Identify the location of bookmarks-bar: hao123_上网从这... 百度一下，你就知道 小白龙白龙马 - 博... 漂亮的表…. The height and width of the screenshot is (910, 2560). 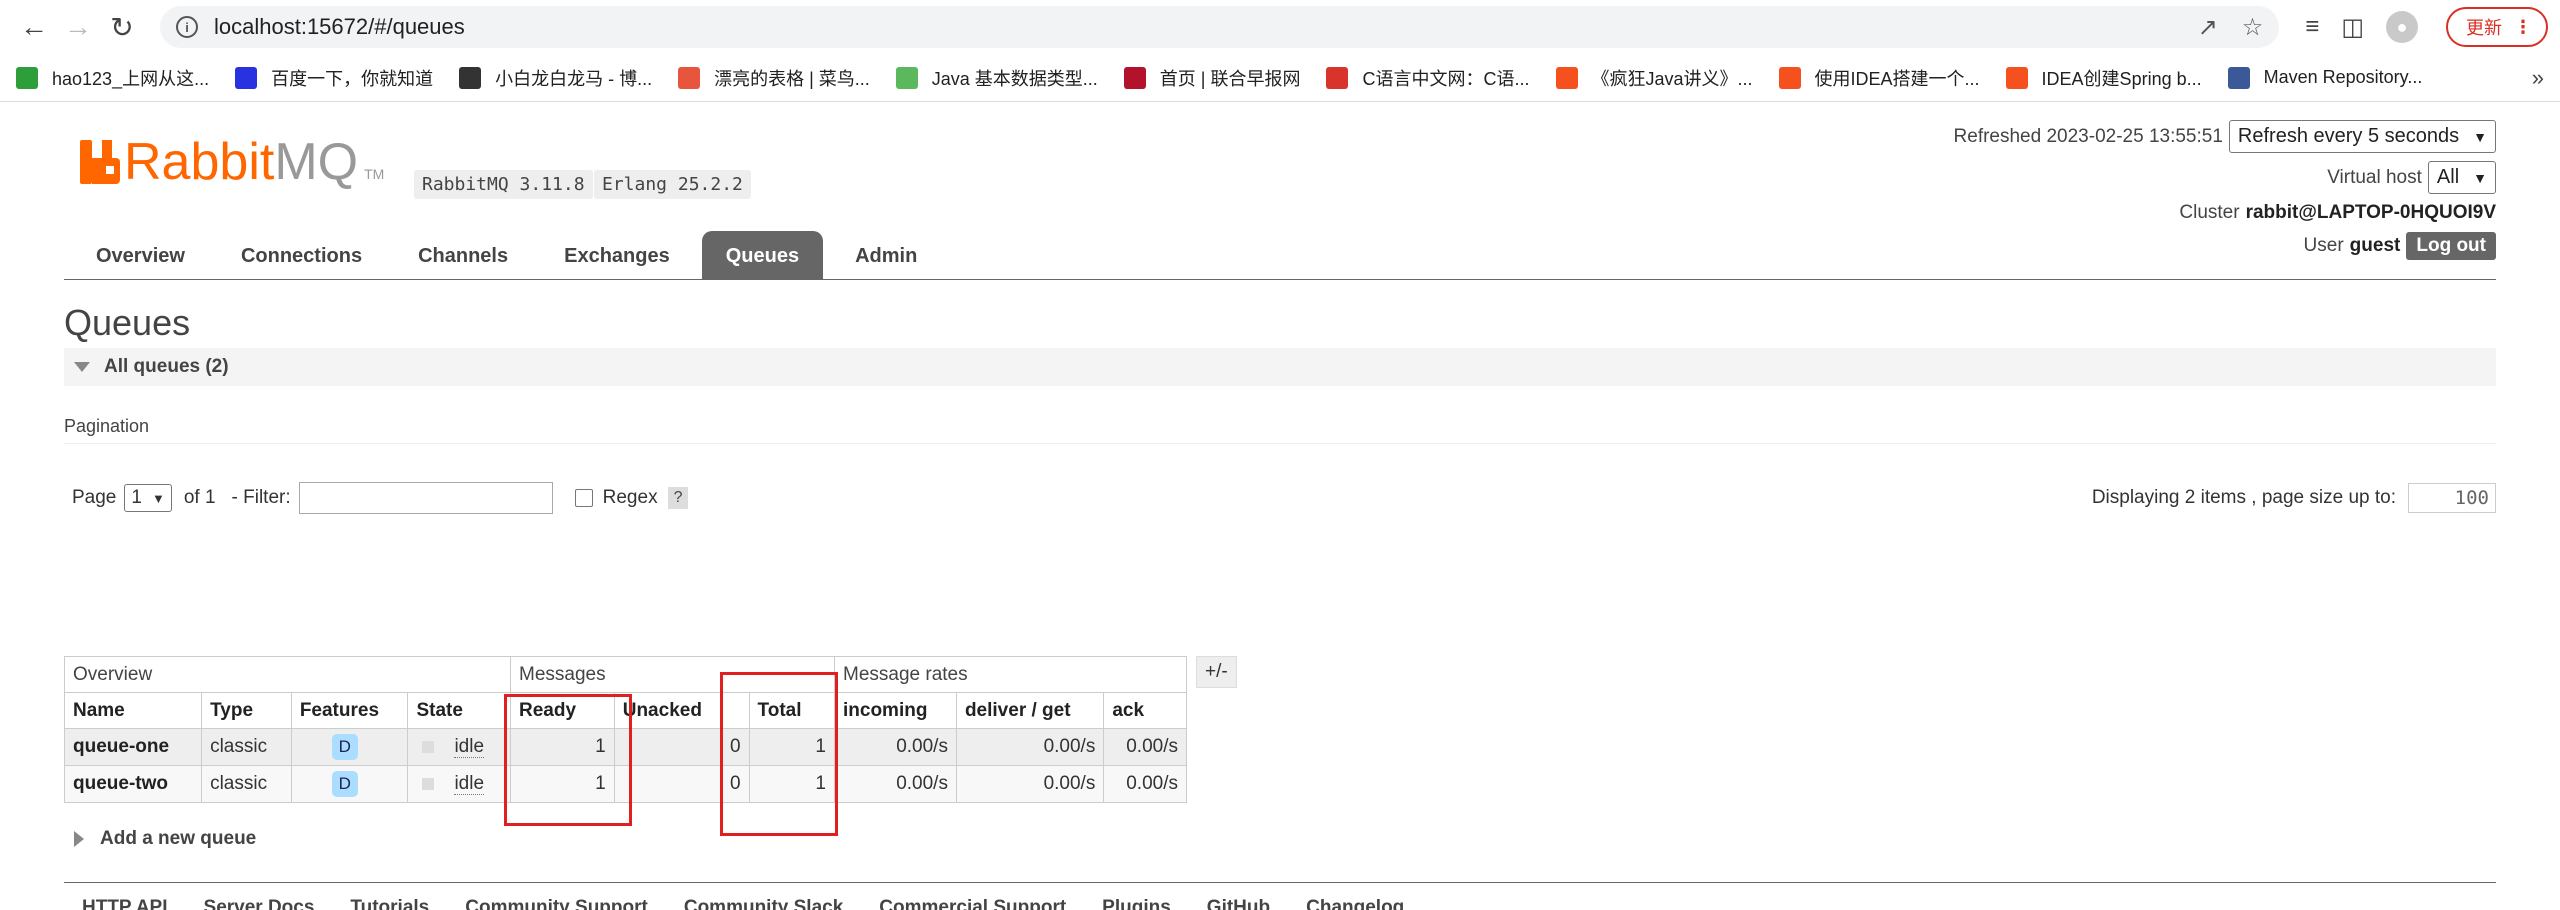
(1280, 78).